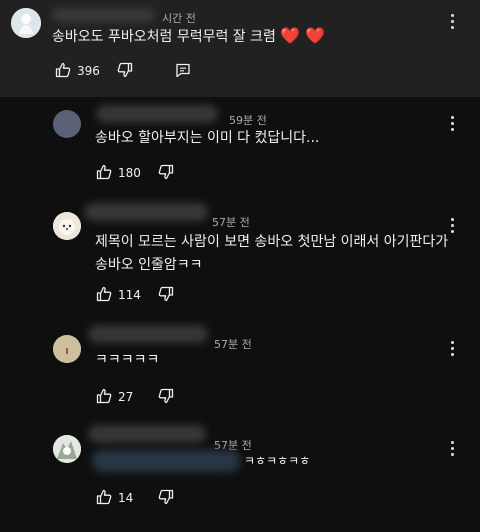 Image resolution: width=480 pixels, height=532 pixels. I want to click on comment-2-like-button, so click(104, 172).